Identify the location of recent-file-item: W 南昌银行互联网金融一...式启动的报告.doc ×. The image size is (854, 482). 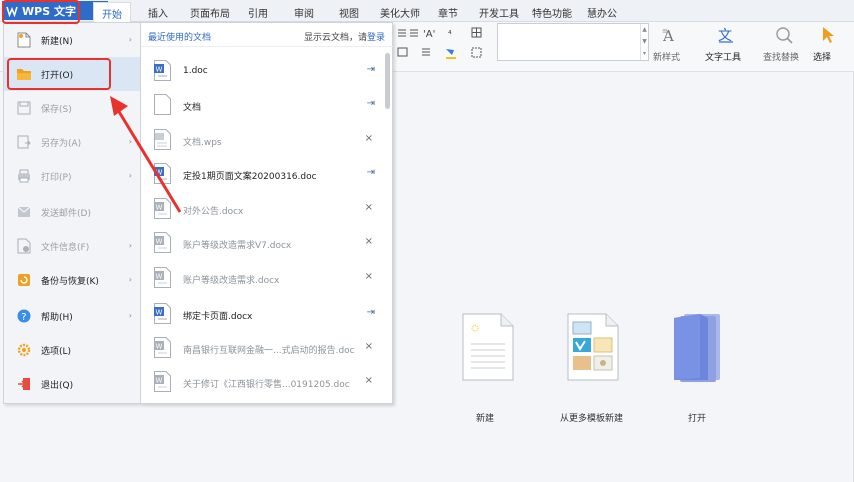
(263, 348).